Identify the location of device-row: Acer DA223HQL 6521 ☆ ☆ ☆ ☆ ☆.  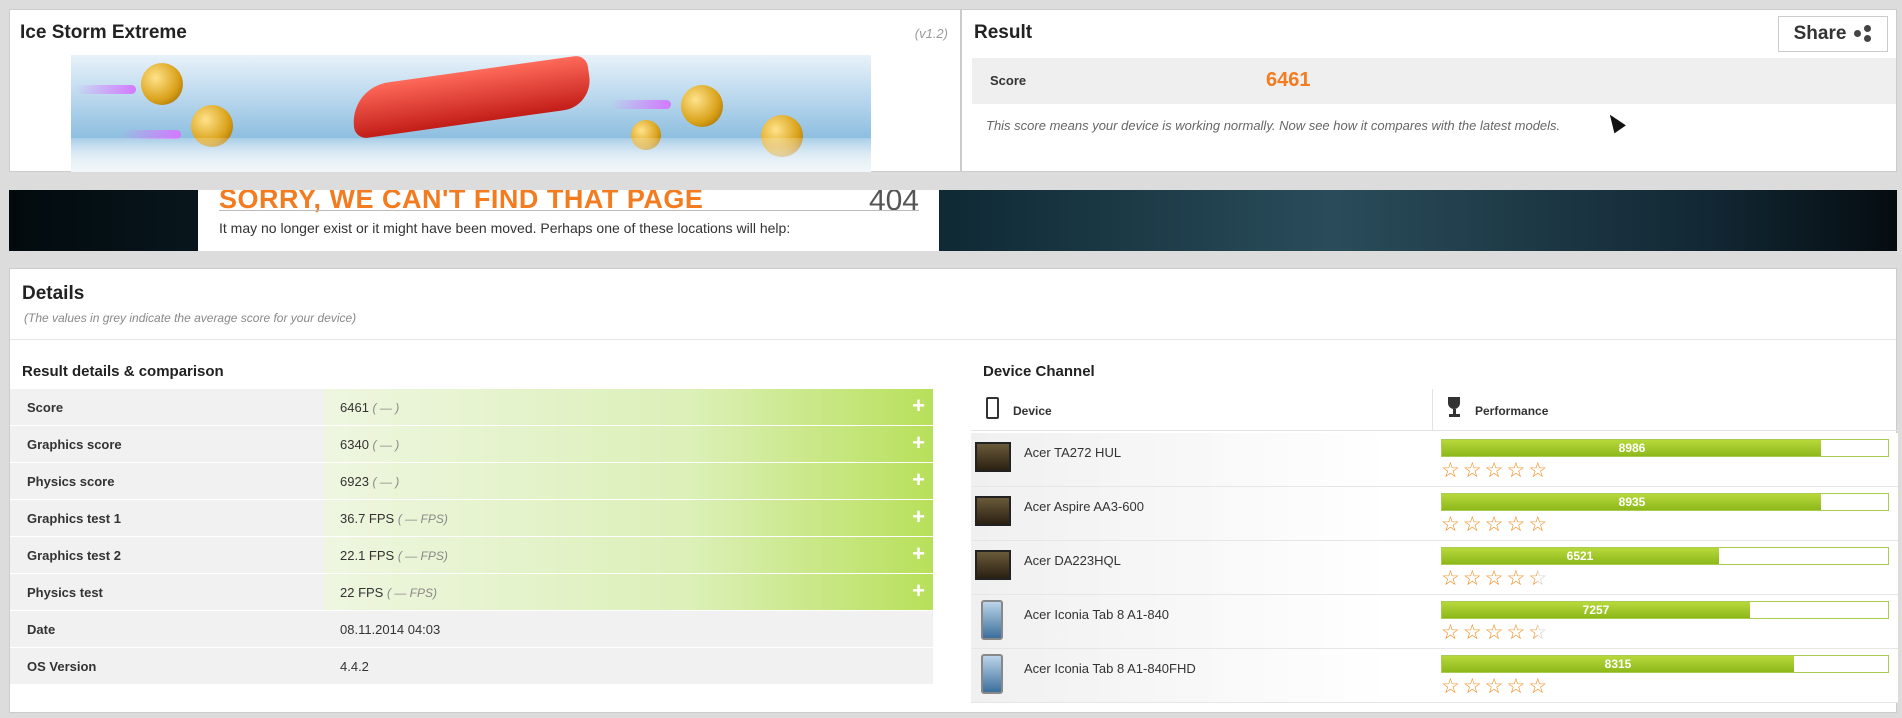
(1434, 568).